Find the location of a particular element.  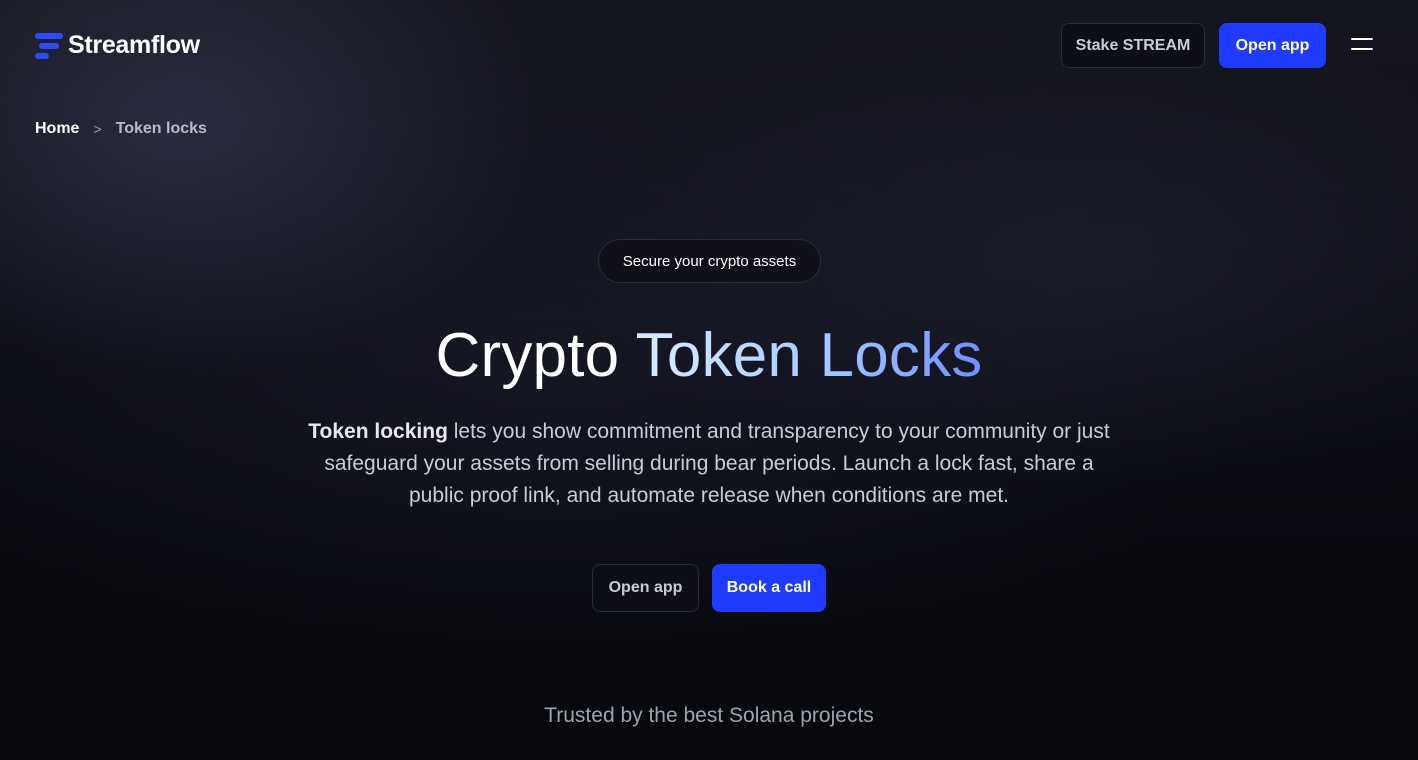

breadcrumb: Home > Token locks is located at coordinates (121, 129).